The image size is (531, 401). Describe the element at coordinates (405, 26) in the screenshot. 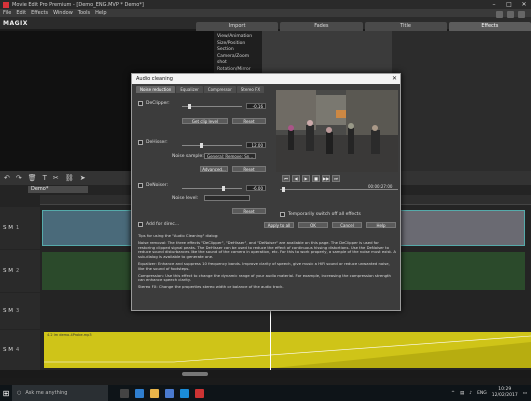

I see `tab-title: Title` at that location.